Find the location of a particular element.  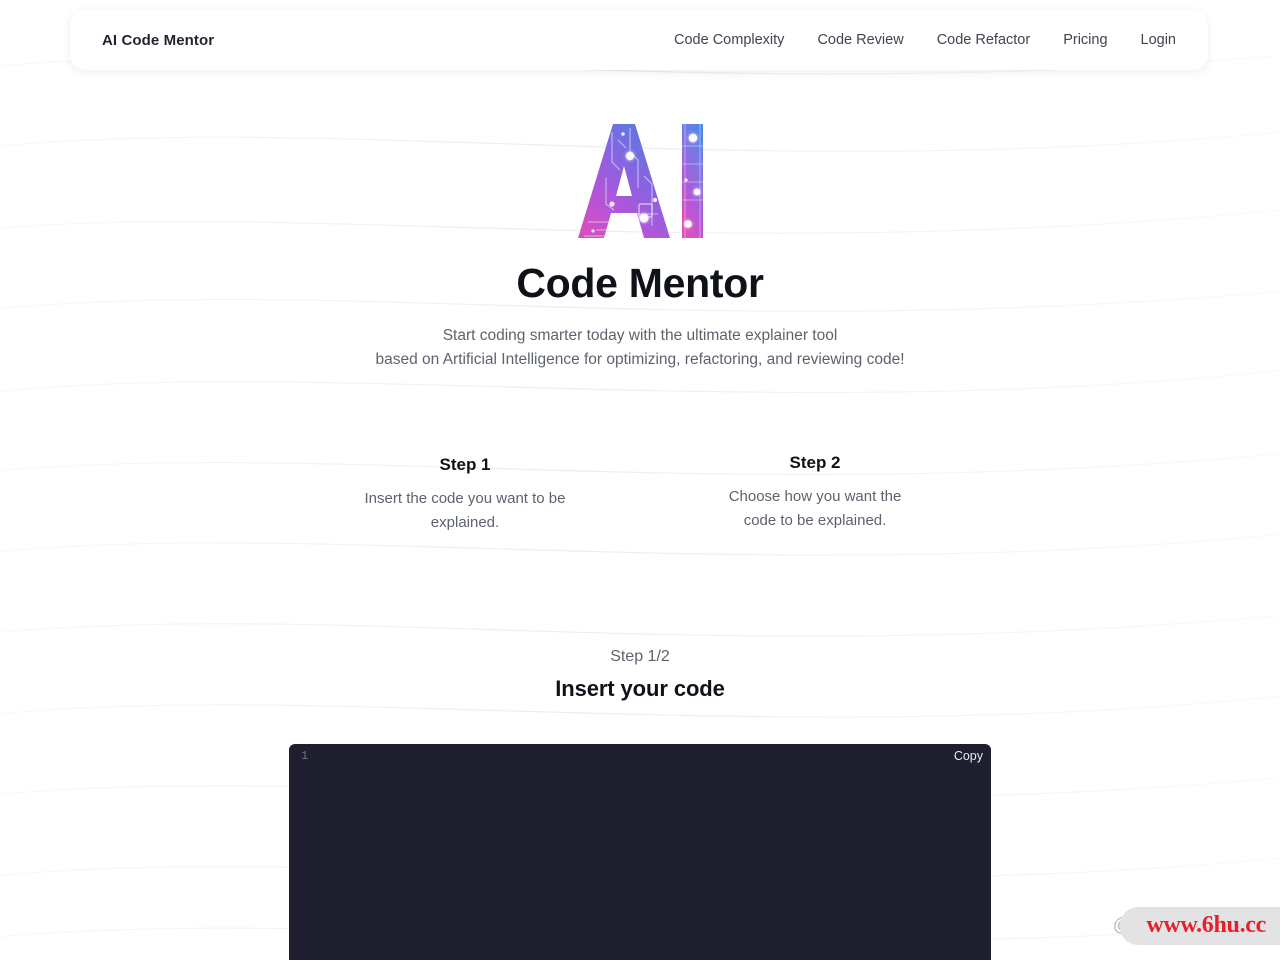

nav-link-pricing: Pricing is located at coordinates (1085, 40).